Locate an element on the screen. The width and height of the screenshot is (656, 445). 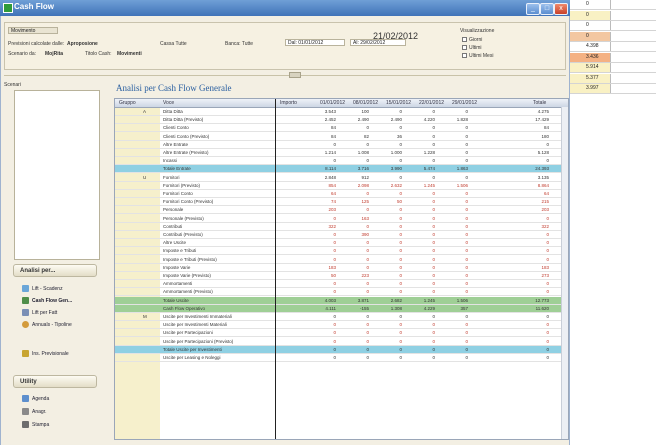
sheet-cell: 3.997 is located at coordinates (590, 88).